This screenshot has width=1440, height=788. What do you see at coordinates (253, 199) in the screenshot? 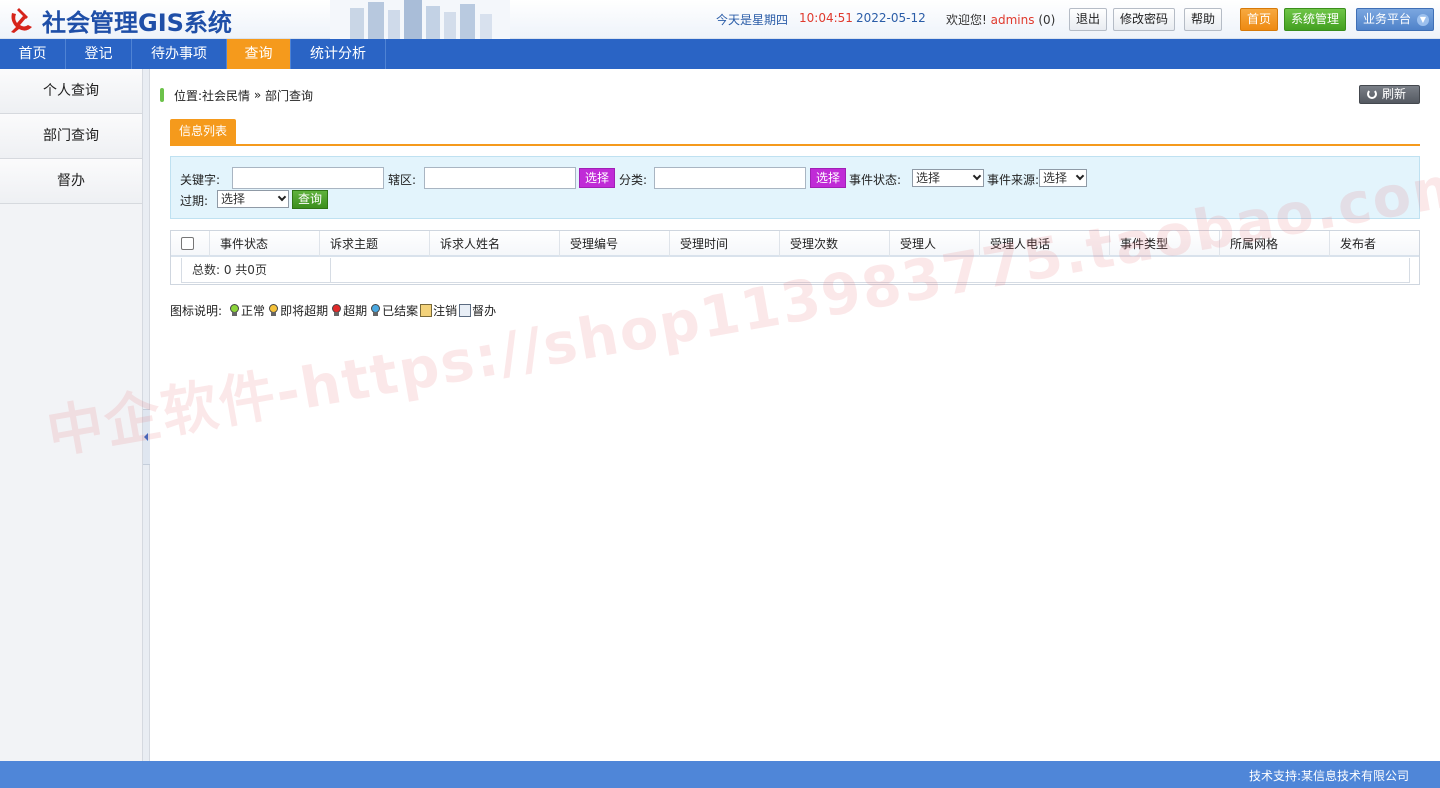
I see `expire-select: 选择` at bounding box center [253, 199].